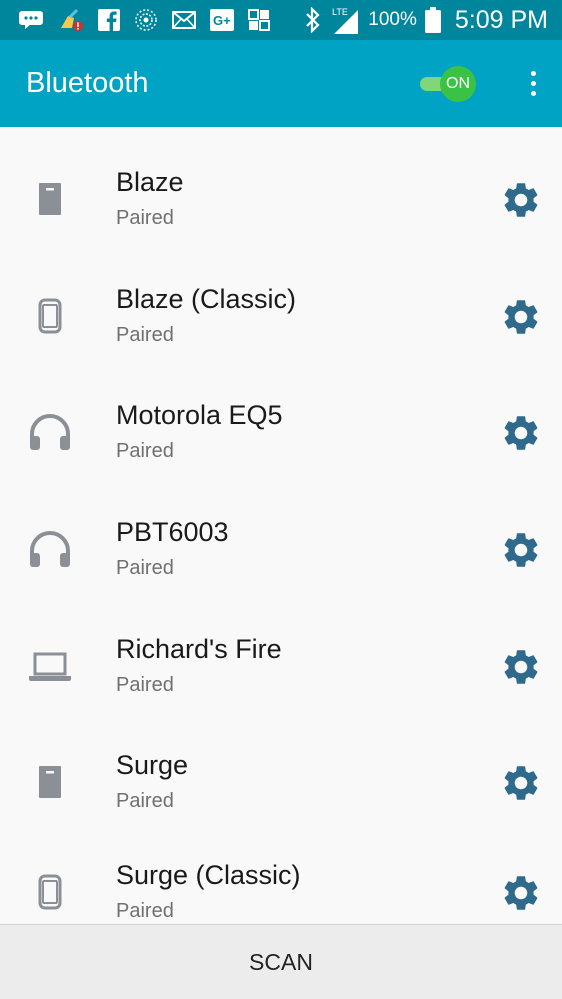 This screenshot has height=999, width=562. I want to click on device-name: PBT6003, so click(172, 532).